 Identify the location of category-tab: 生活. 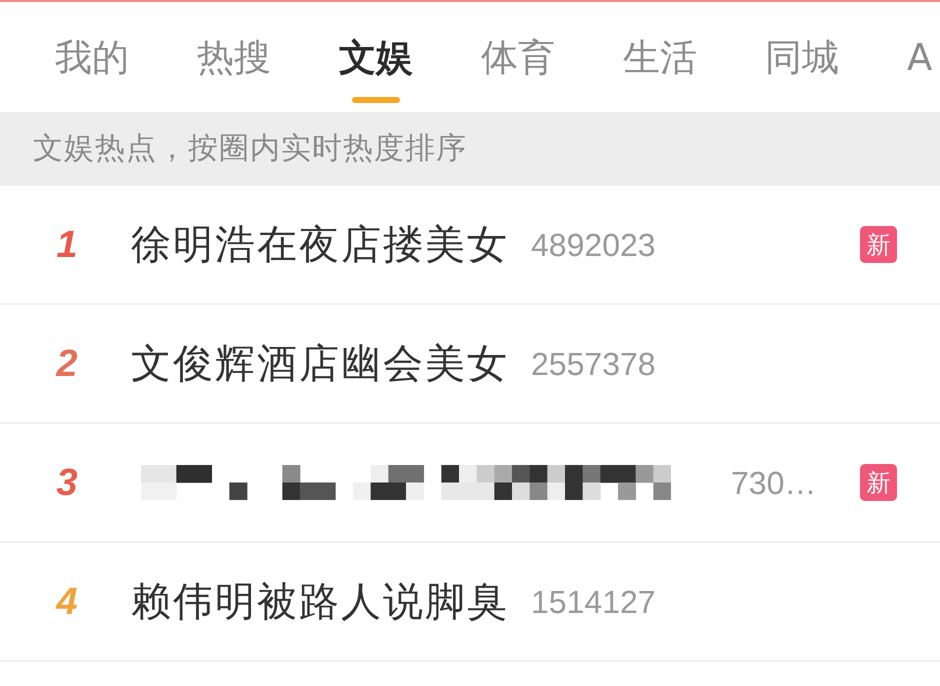
(660, 41).